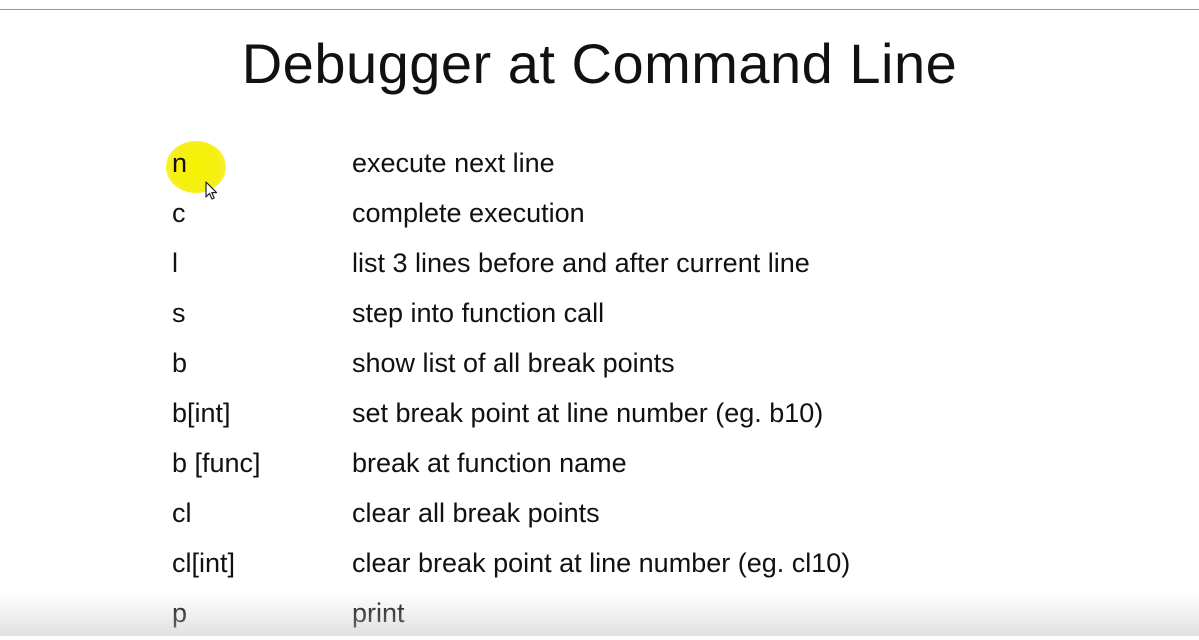 This screenshot has width=1199, height=640. What do you see at coordinates (622, 165) in the screenshot?
I see `command-row: n execute next line` at bounding box center [622, 165].